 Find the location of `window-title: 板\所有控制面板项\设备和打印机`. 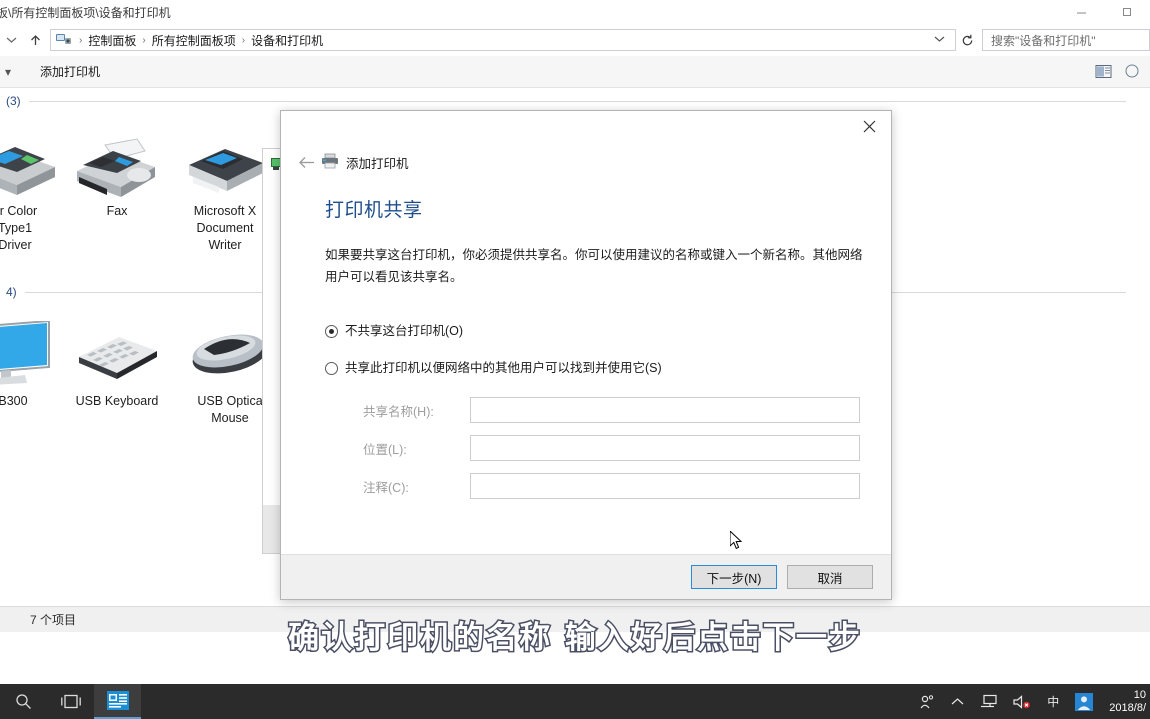

window-title: 板\所有控制面板项\设备和打印机 is located at coordinates (85, 13).